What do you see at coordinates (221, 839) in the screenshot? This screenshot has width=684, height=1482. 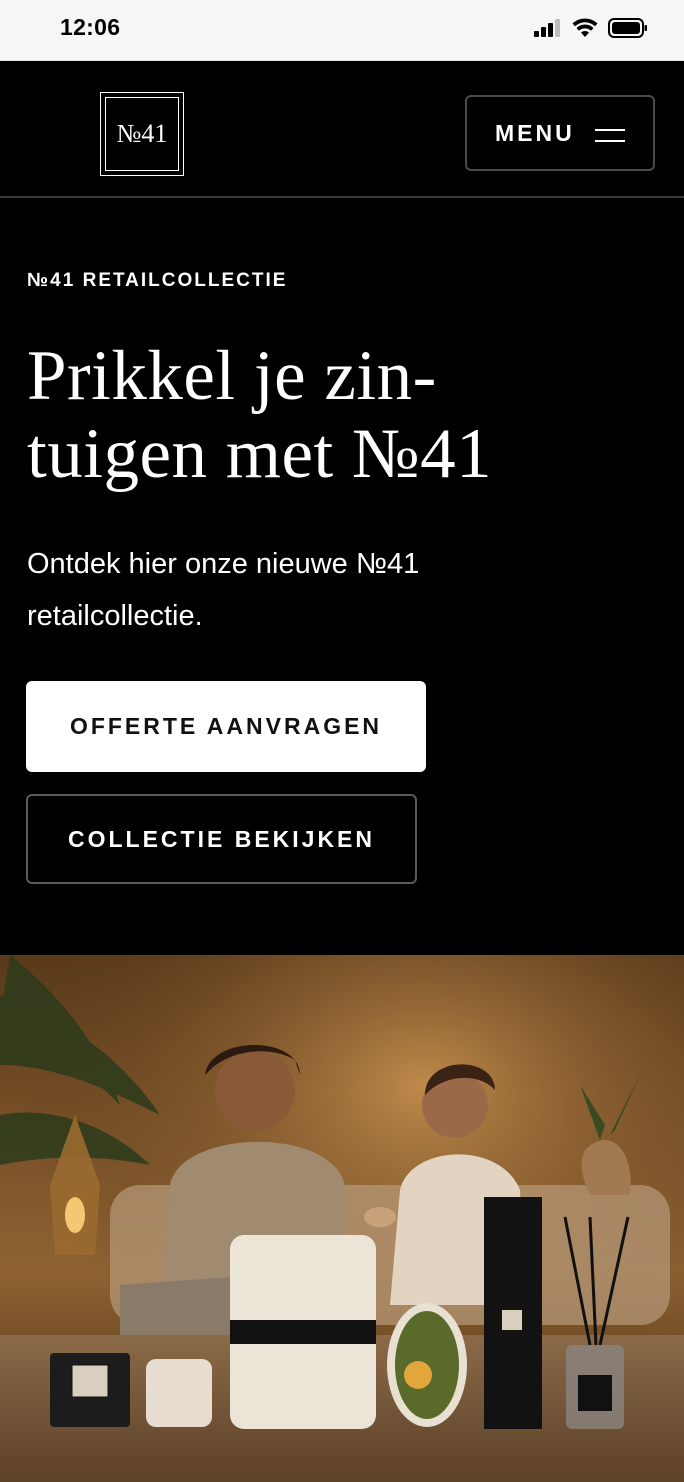 I see `view-collection-button: COLLECTIE BEKIJKEN` at bounding box center [221, 839].